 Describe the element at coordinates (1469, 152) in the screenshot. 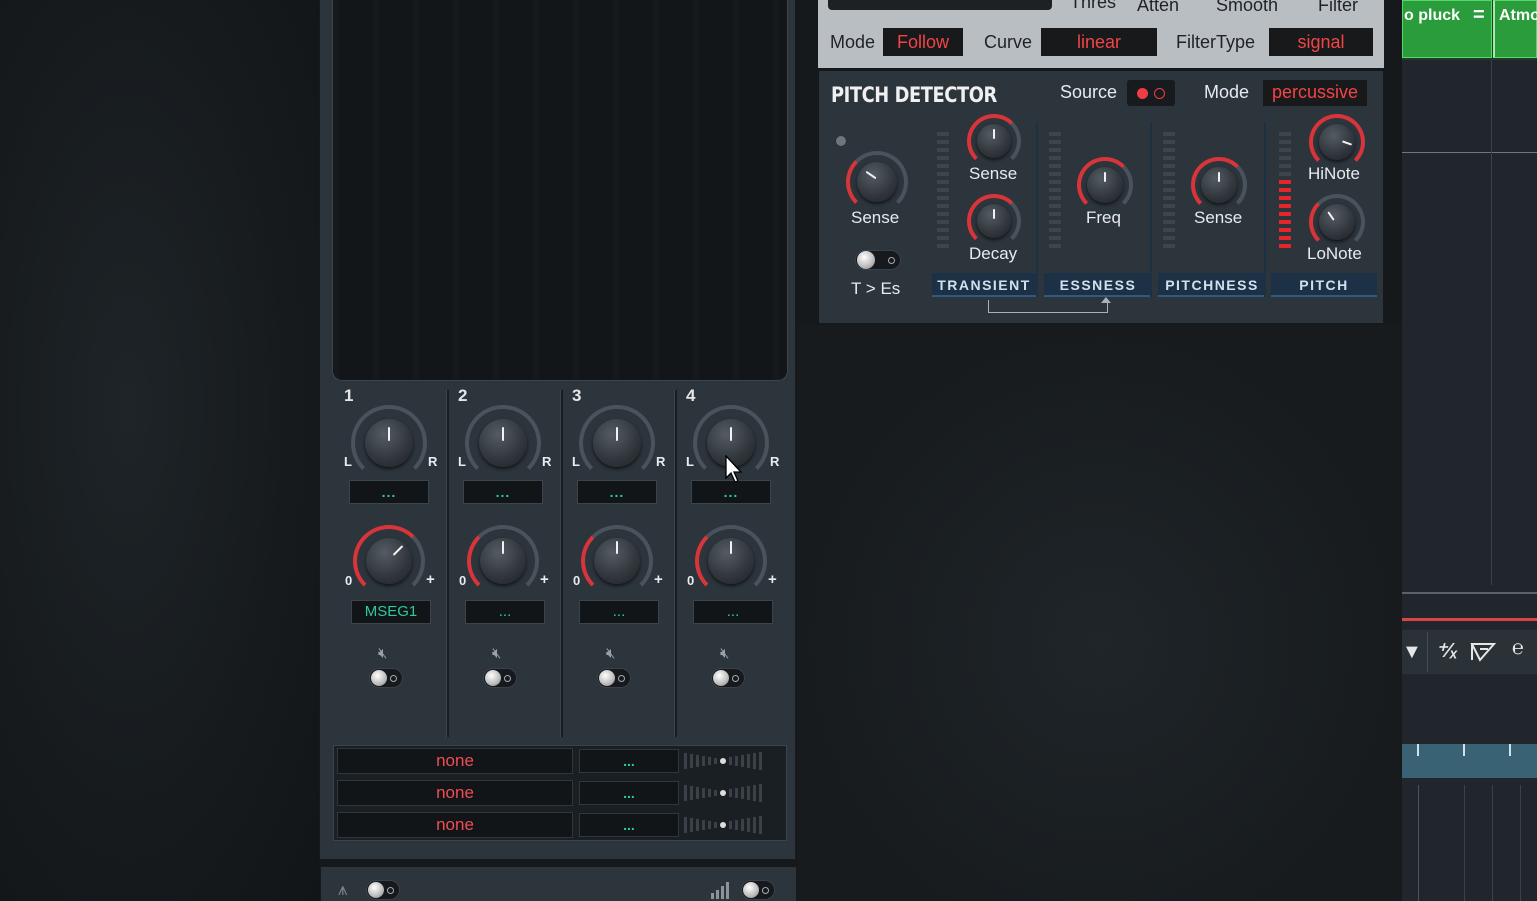

I see `track-divider` at that location.